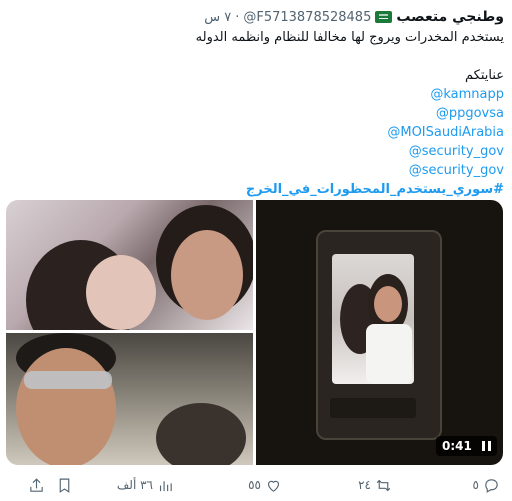  I want to click on bookmark-icon, so click(64, 485).